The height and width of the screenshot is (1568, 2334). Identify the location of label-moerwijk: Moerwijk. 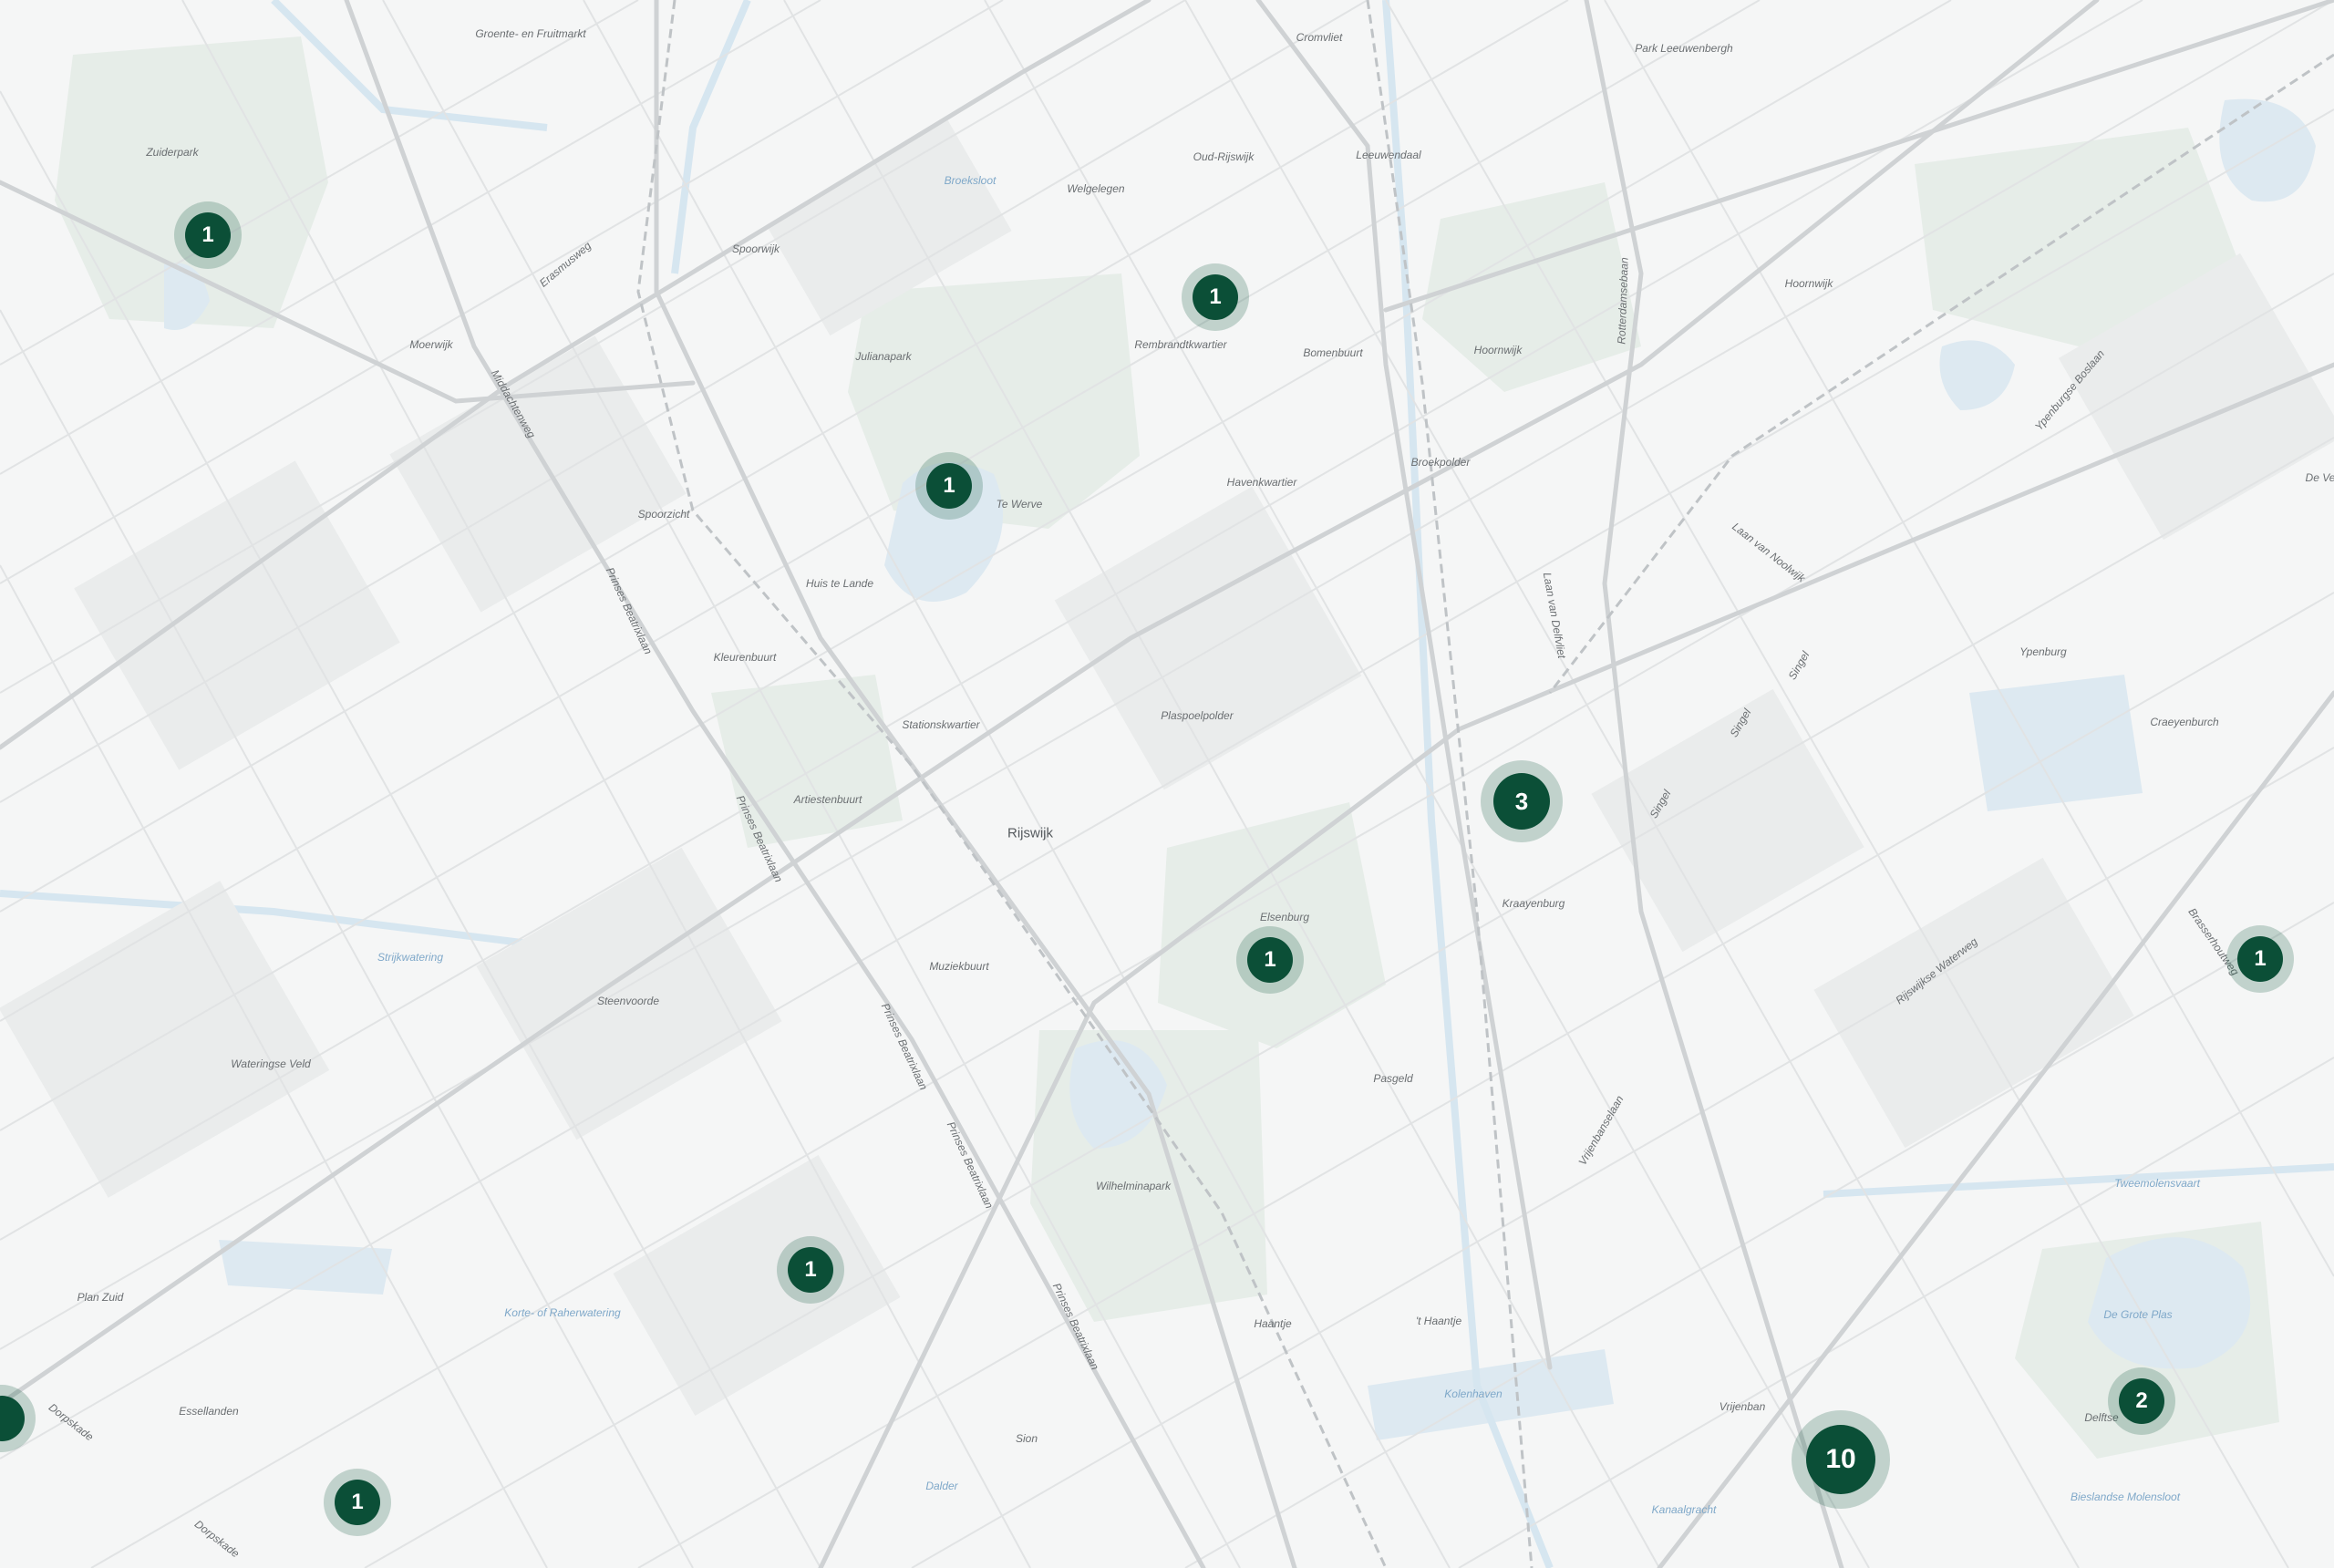
(431, 344).